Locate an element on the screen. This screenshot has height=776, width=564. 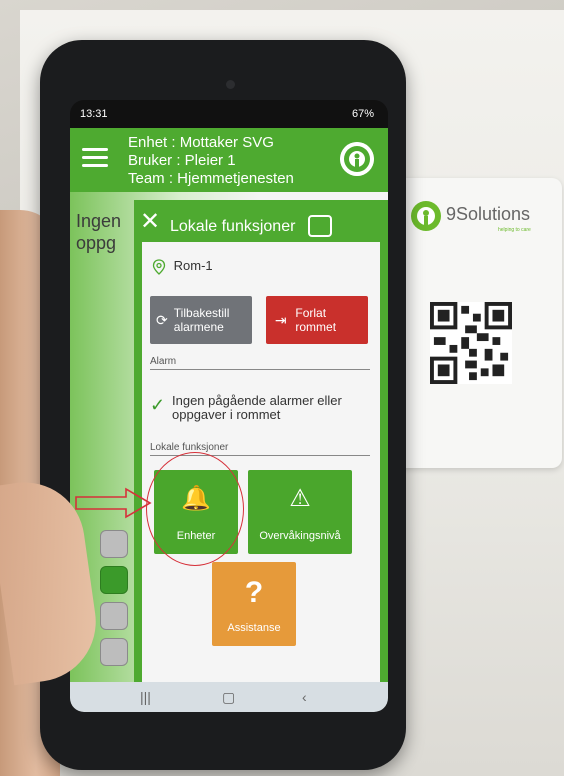
9solutions-card: 9Solutions helping to care is located at coordinates (478, 323).